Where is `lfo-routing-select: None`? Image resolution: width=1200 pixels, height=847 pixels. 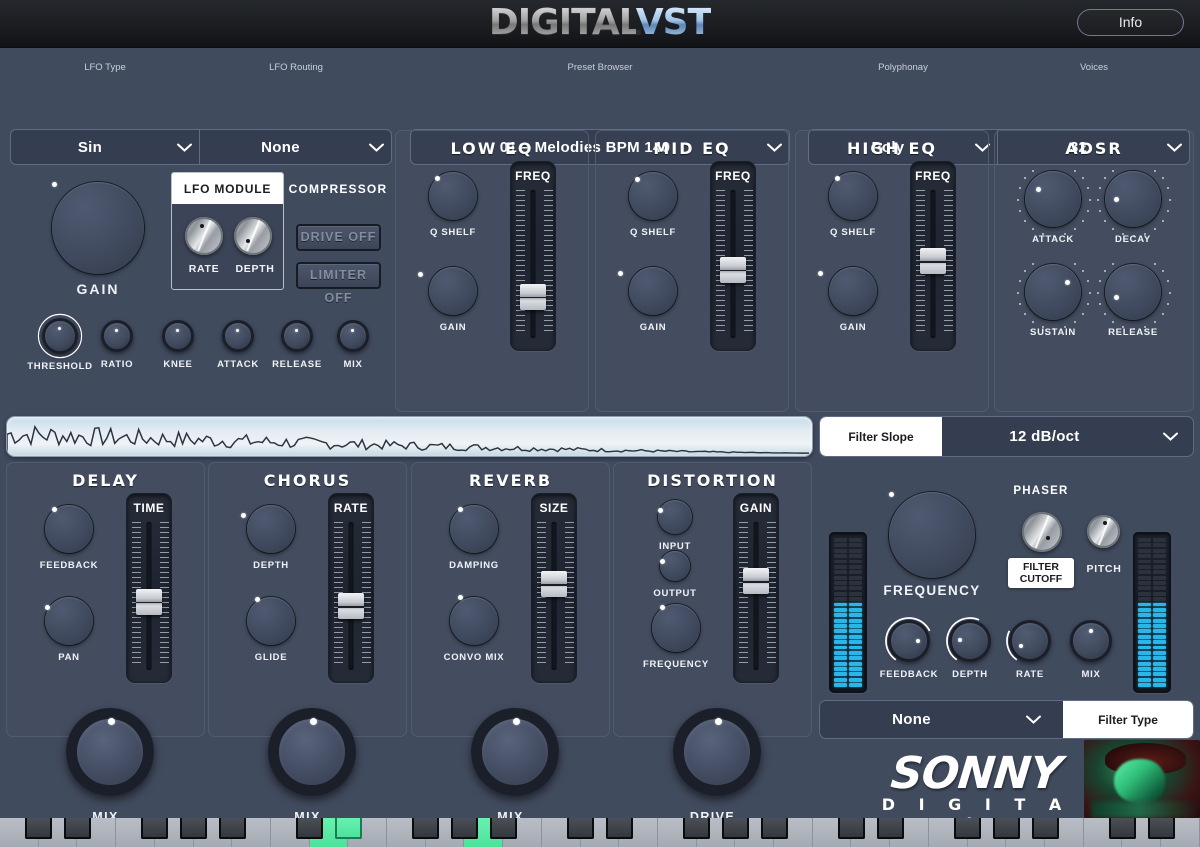
lfo-routing-select: None is located at coordinates (296, 147).